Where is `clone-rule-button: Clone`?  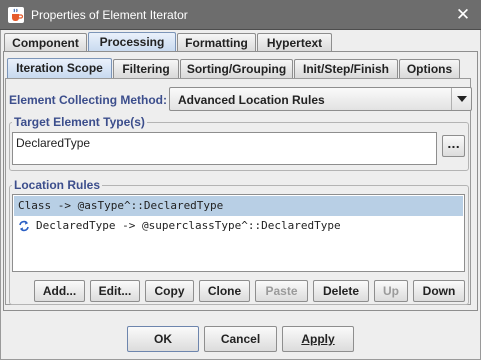 clone-rule-button: Clone is located at coordinates (224, 291).